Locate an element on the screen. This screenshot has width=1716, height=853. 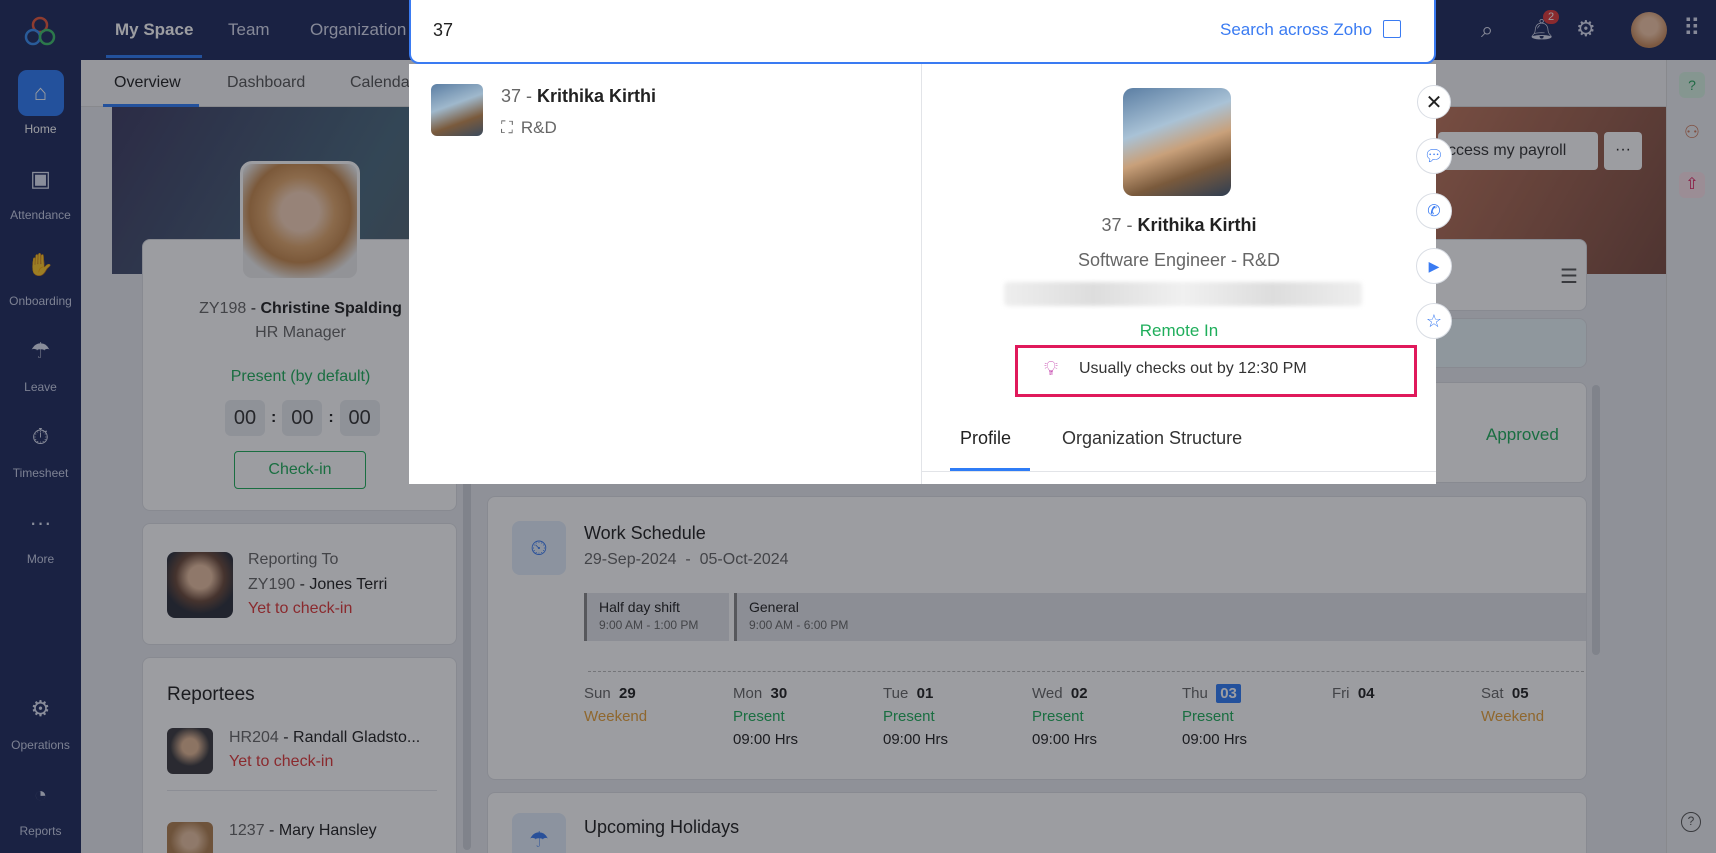
chat-button: 💬︎ is located at coordinates (1434, 156).